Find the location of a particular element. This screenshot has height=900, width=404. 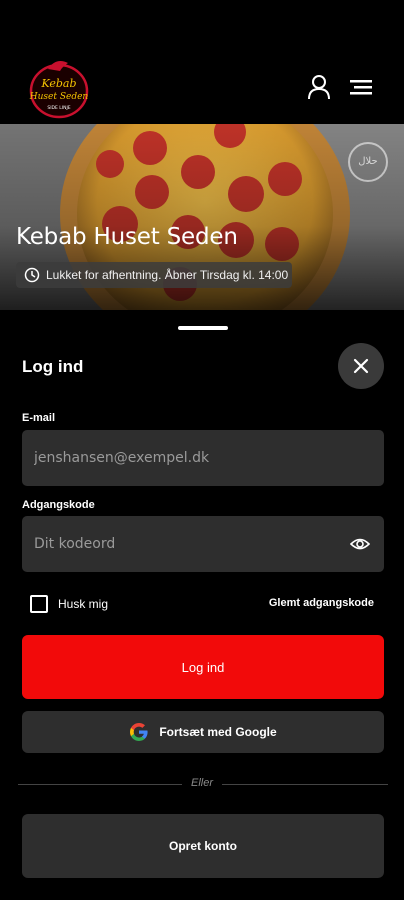

email-label: E-mail is located at coordinates (39, 418).